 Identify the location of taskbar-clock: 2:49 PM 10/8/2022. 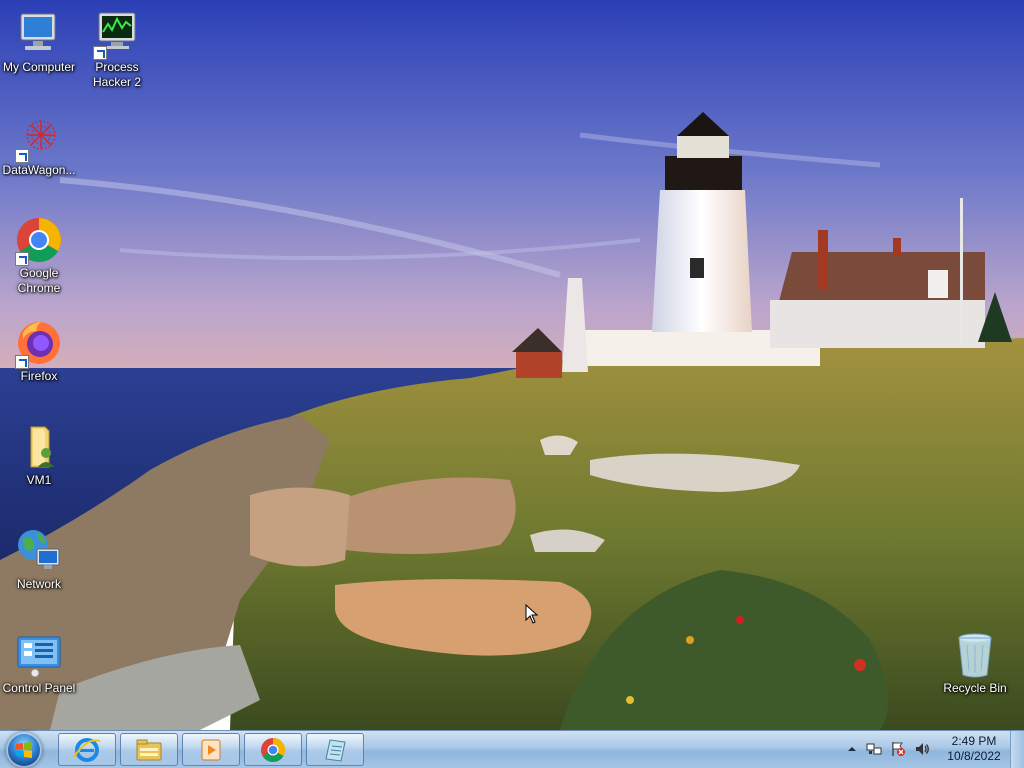
(974, 749).